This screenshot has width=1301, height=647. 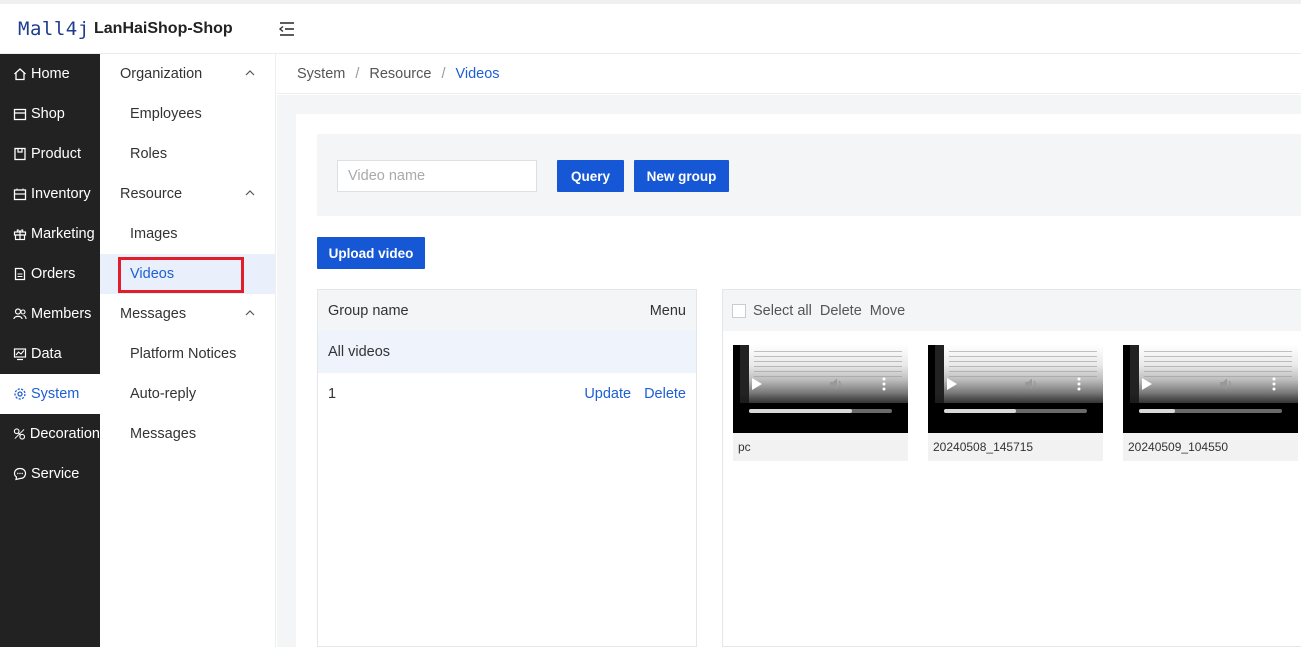 I want to click on new-group-button: New group, so click(x=681, y=176).